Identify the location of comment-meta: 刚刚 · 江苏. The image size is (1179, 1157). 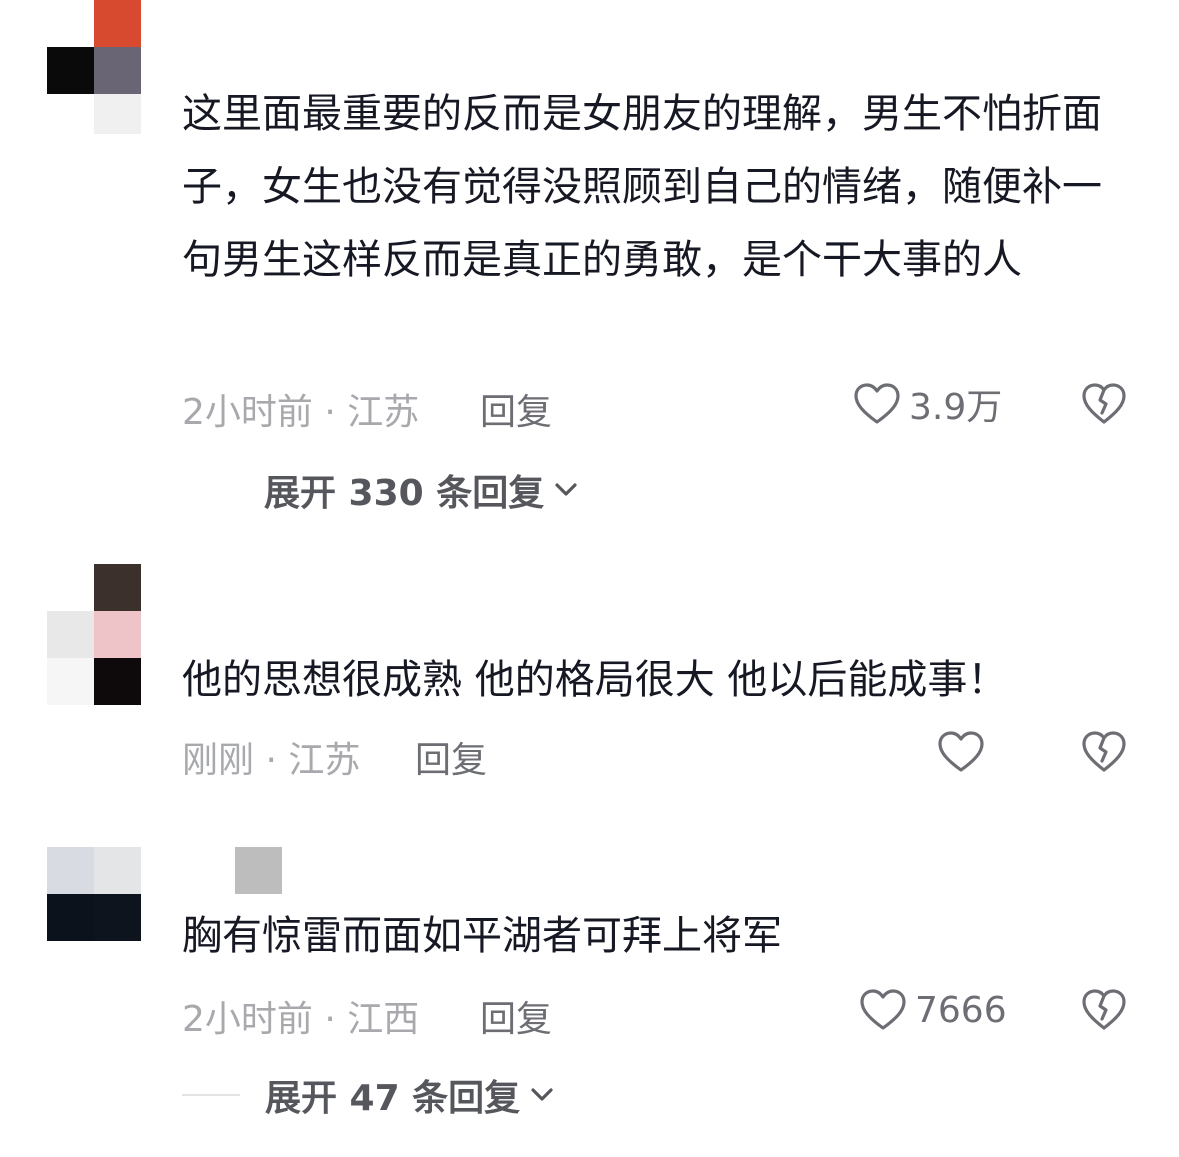
(271, 760).